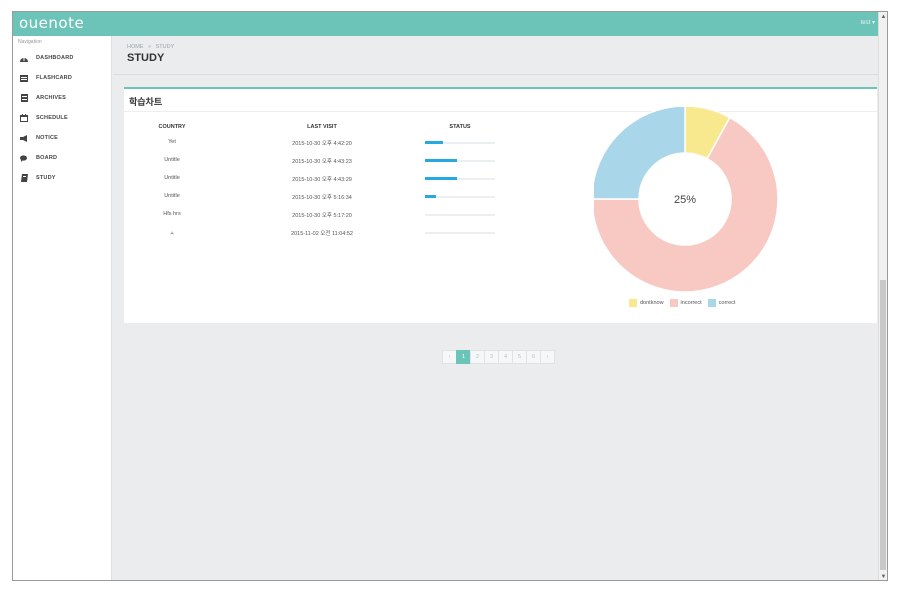  I want to click on legend-item-dontknow: dontknow, so click(646, 303).